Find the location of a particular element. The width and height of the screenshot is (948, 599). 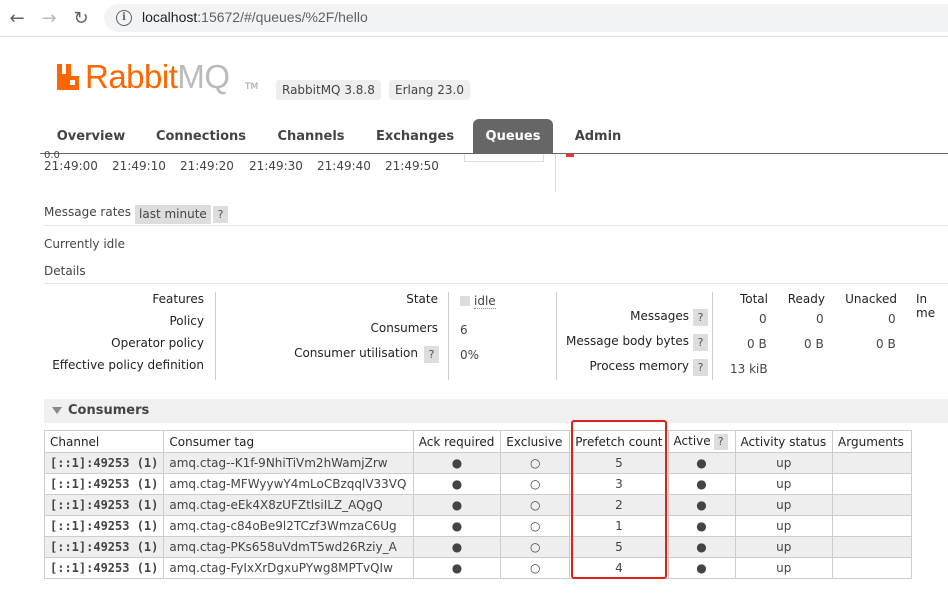

rabbitmq-version-badge: RabbitMQ 3.8.8 is located at coordinates (328, 90).